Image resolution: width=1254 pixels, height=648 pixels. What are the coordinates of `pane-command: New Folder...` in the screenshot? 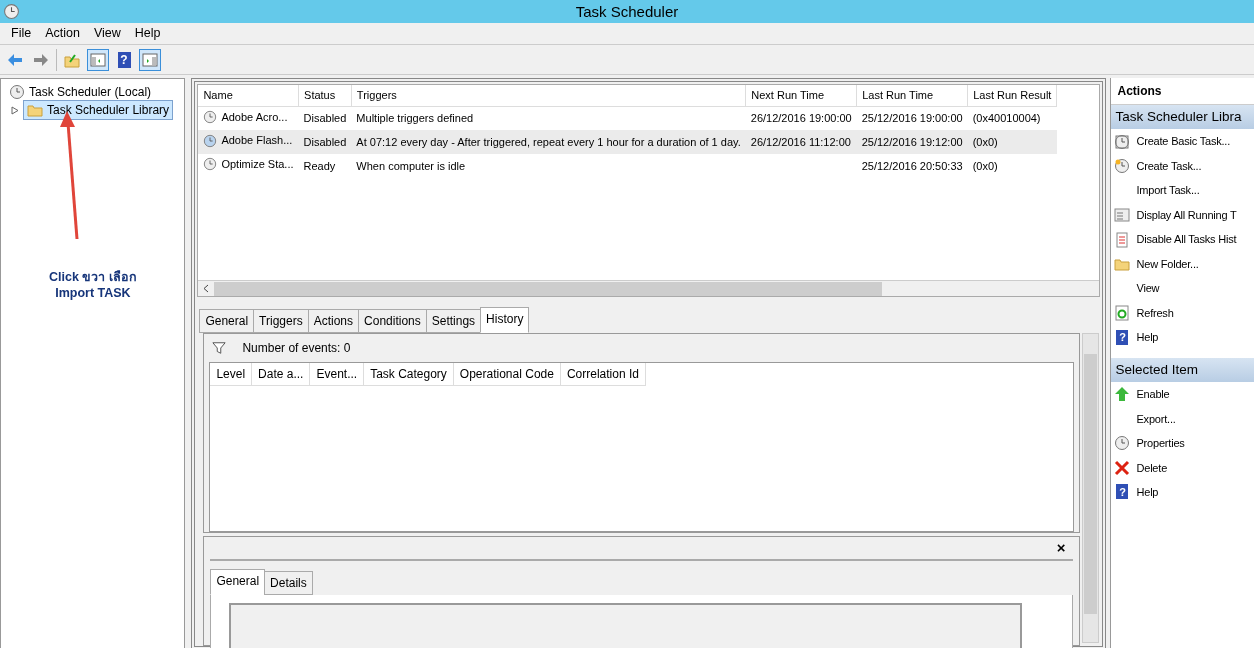 It's located at (1167, 264).